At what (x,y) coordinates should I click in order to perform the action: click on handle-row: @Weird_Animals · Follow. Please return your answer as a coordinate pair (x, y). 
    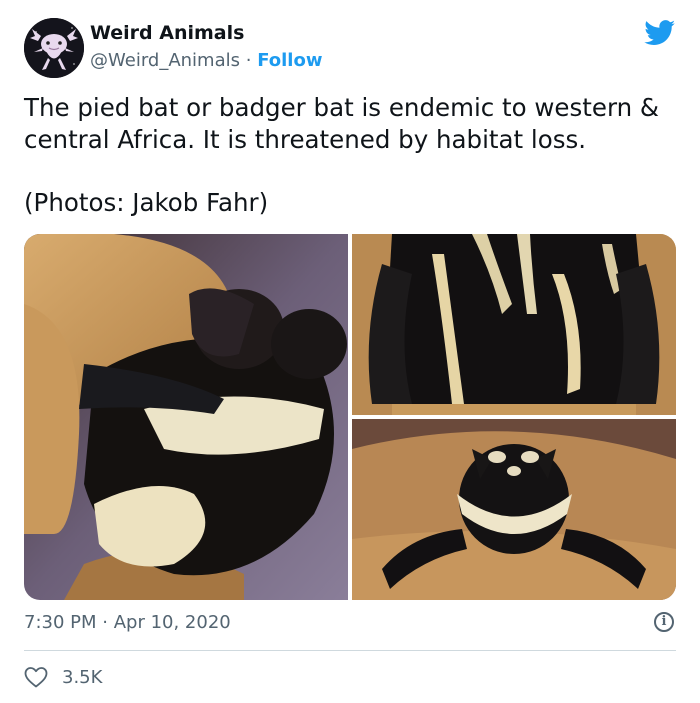
    Looking at the image, I should click on (206, 60).